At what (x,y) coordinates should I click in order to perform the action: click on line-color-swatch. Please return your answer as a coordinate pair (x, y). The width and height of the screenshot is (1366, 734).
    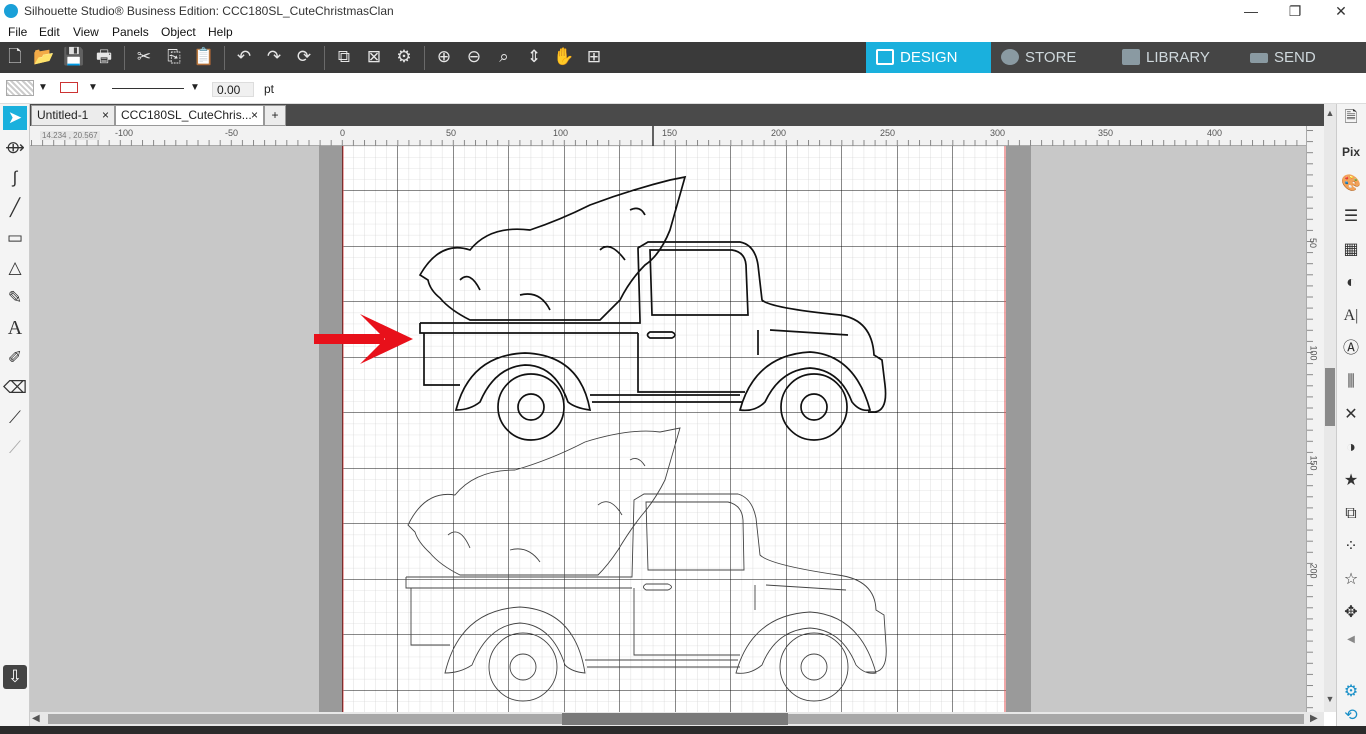
    Looking at the image, I should click on (69, 87).